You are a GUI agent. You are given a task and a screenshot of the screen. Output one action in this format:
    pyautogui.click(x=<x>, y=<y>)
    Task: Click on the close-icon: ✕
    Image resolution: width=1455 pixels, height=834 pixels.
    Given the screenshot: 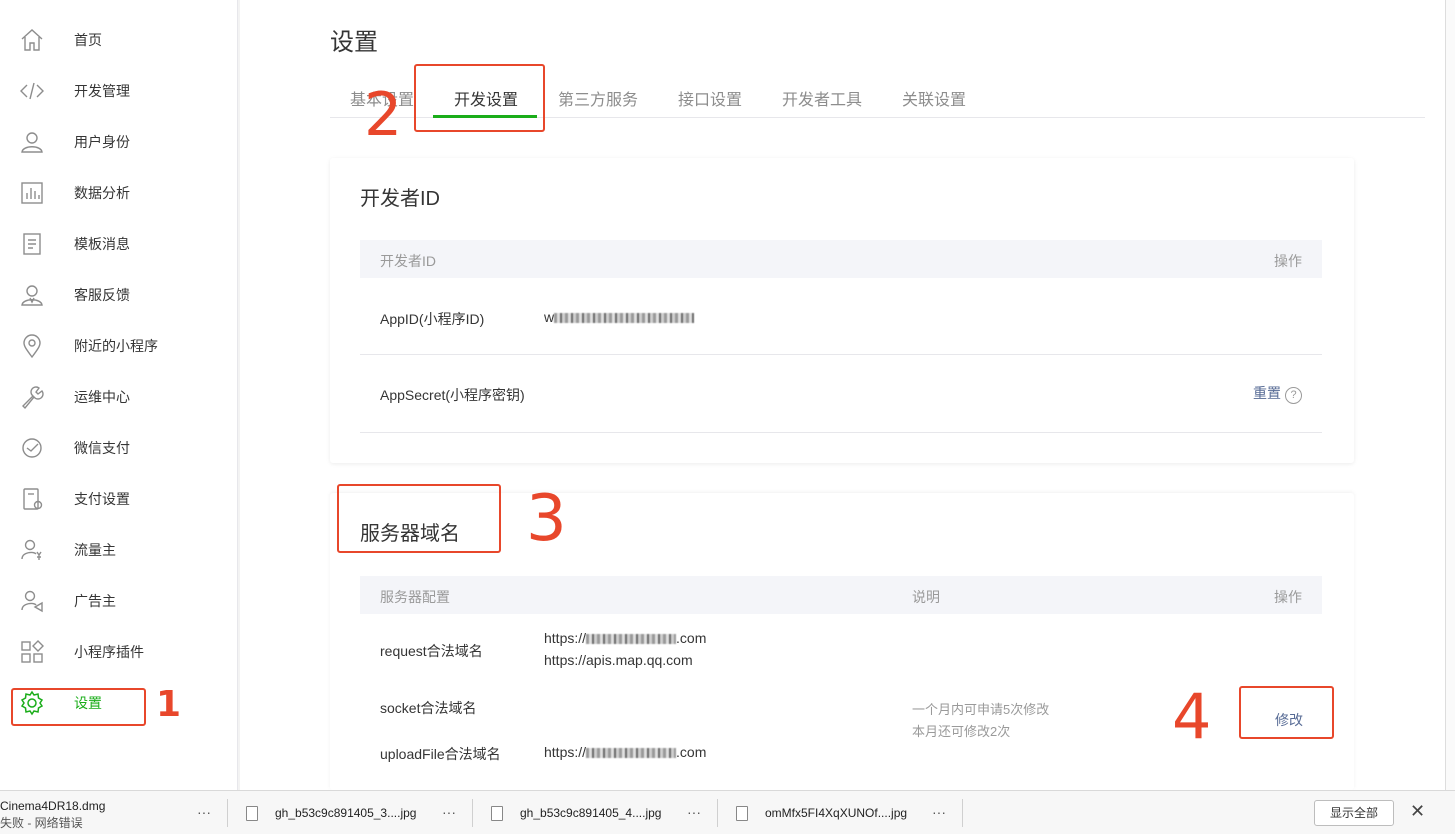 What is the action you would take?
    pyautogui.click(x=1417, y=811)
    